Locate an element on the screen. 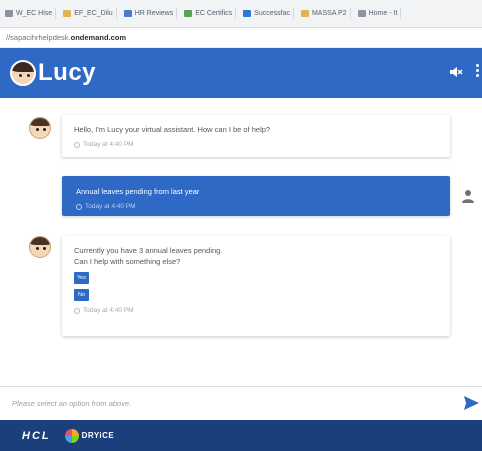 Image resolution: width=482 pixels, height=451 pixels. lucy-logo: Lucy is located at coordinates (53, 73).